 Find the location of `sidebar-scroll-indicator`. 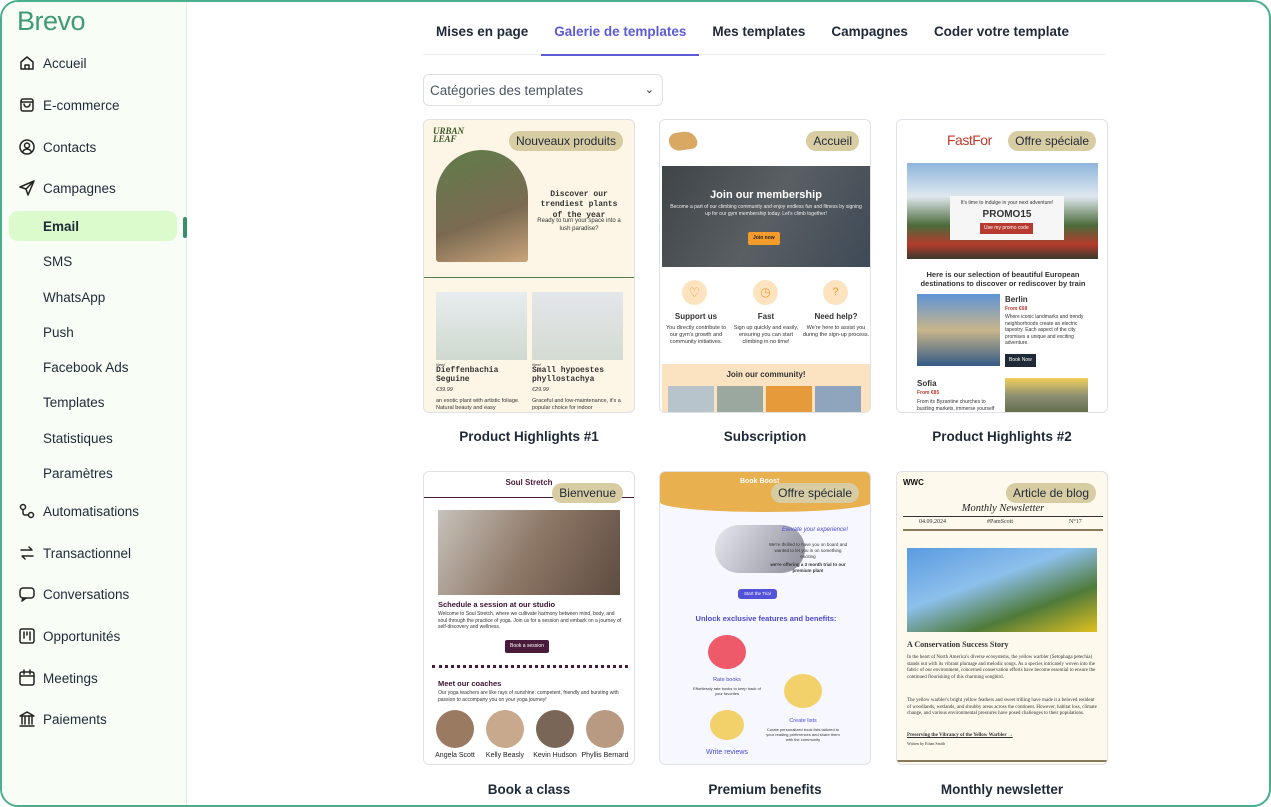

sidebar-scroll-indicator is located at coordinates (185, 227).